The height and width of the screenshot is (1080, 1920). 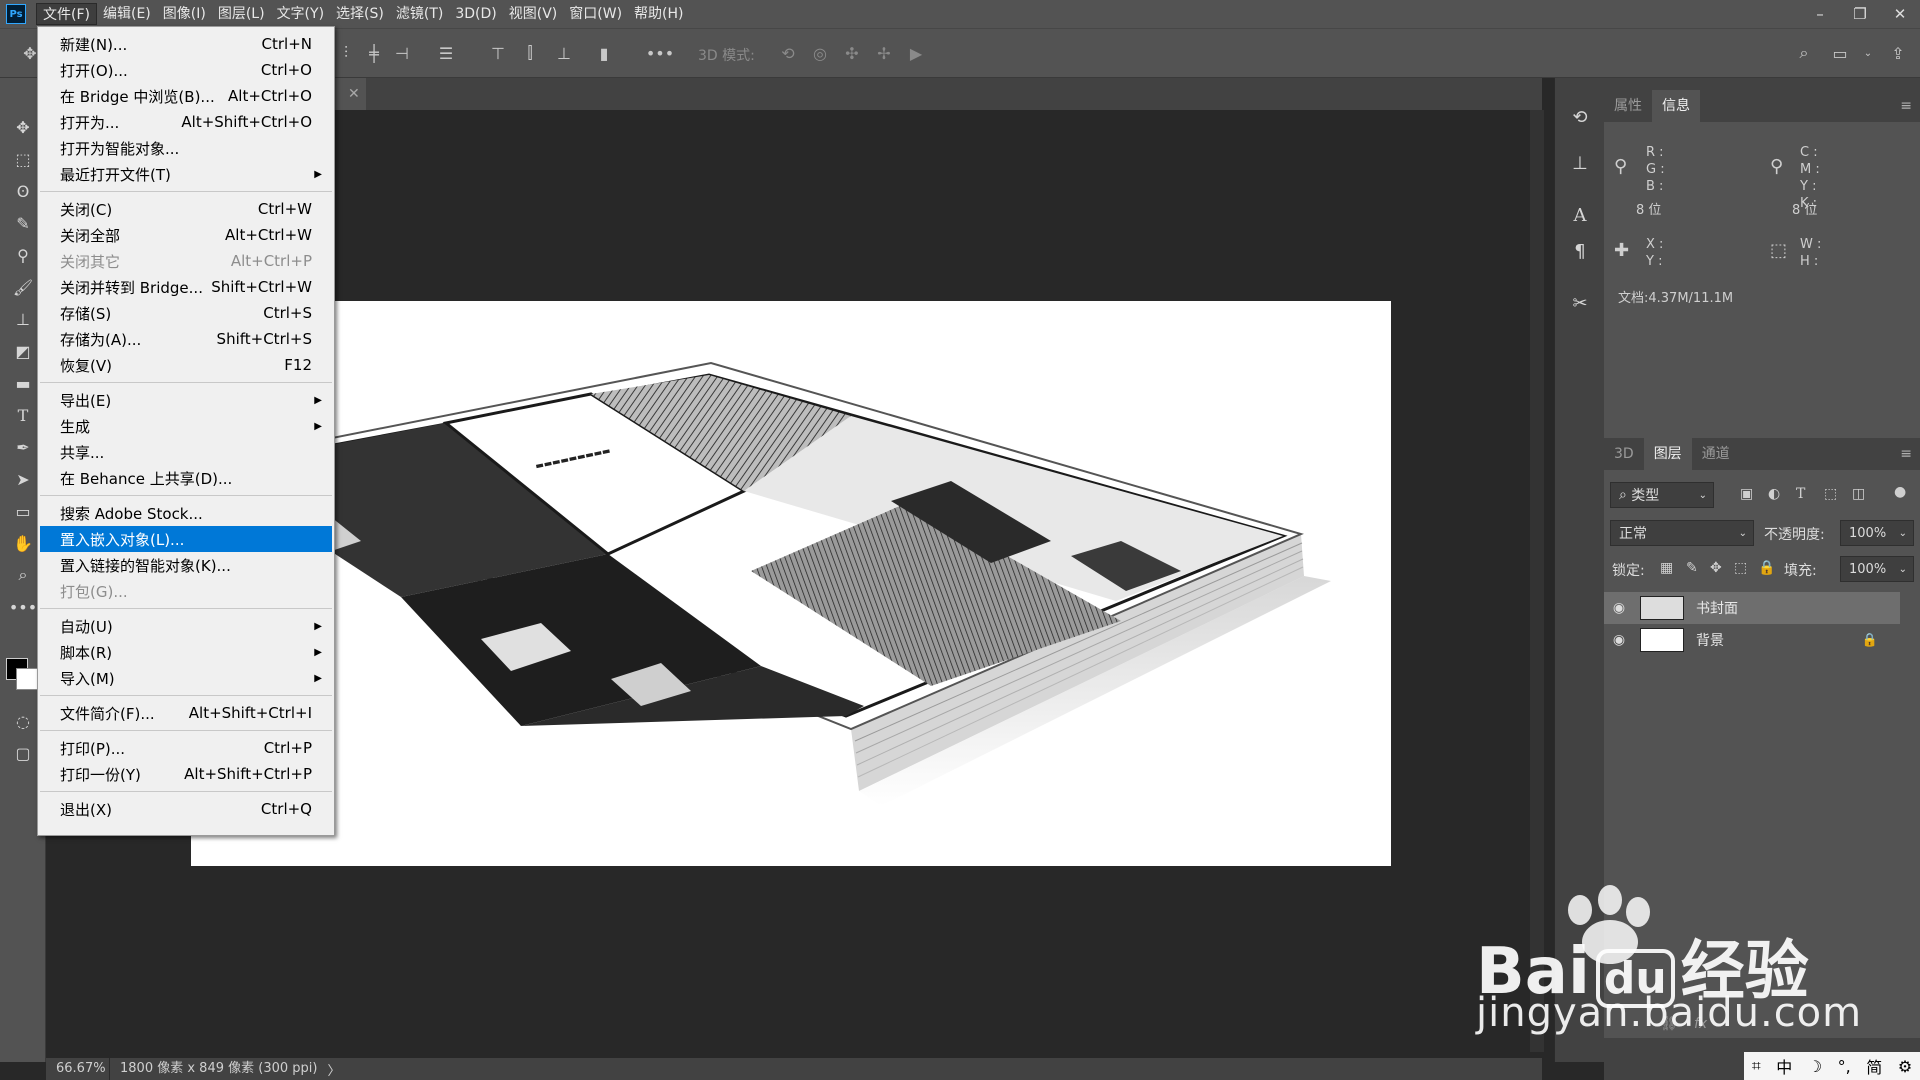 I want to click on share-icon: ⇪, so click(x=1898, y=53).